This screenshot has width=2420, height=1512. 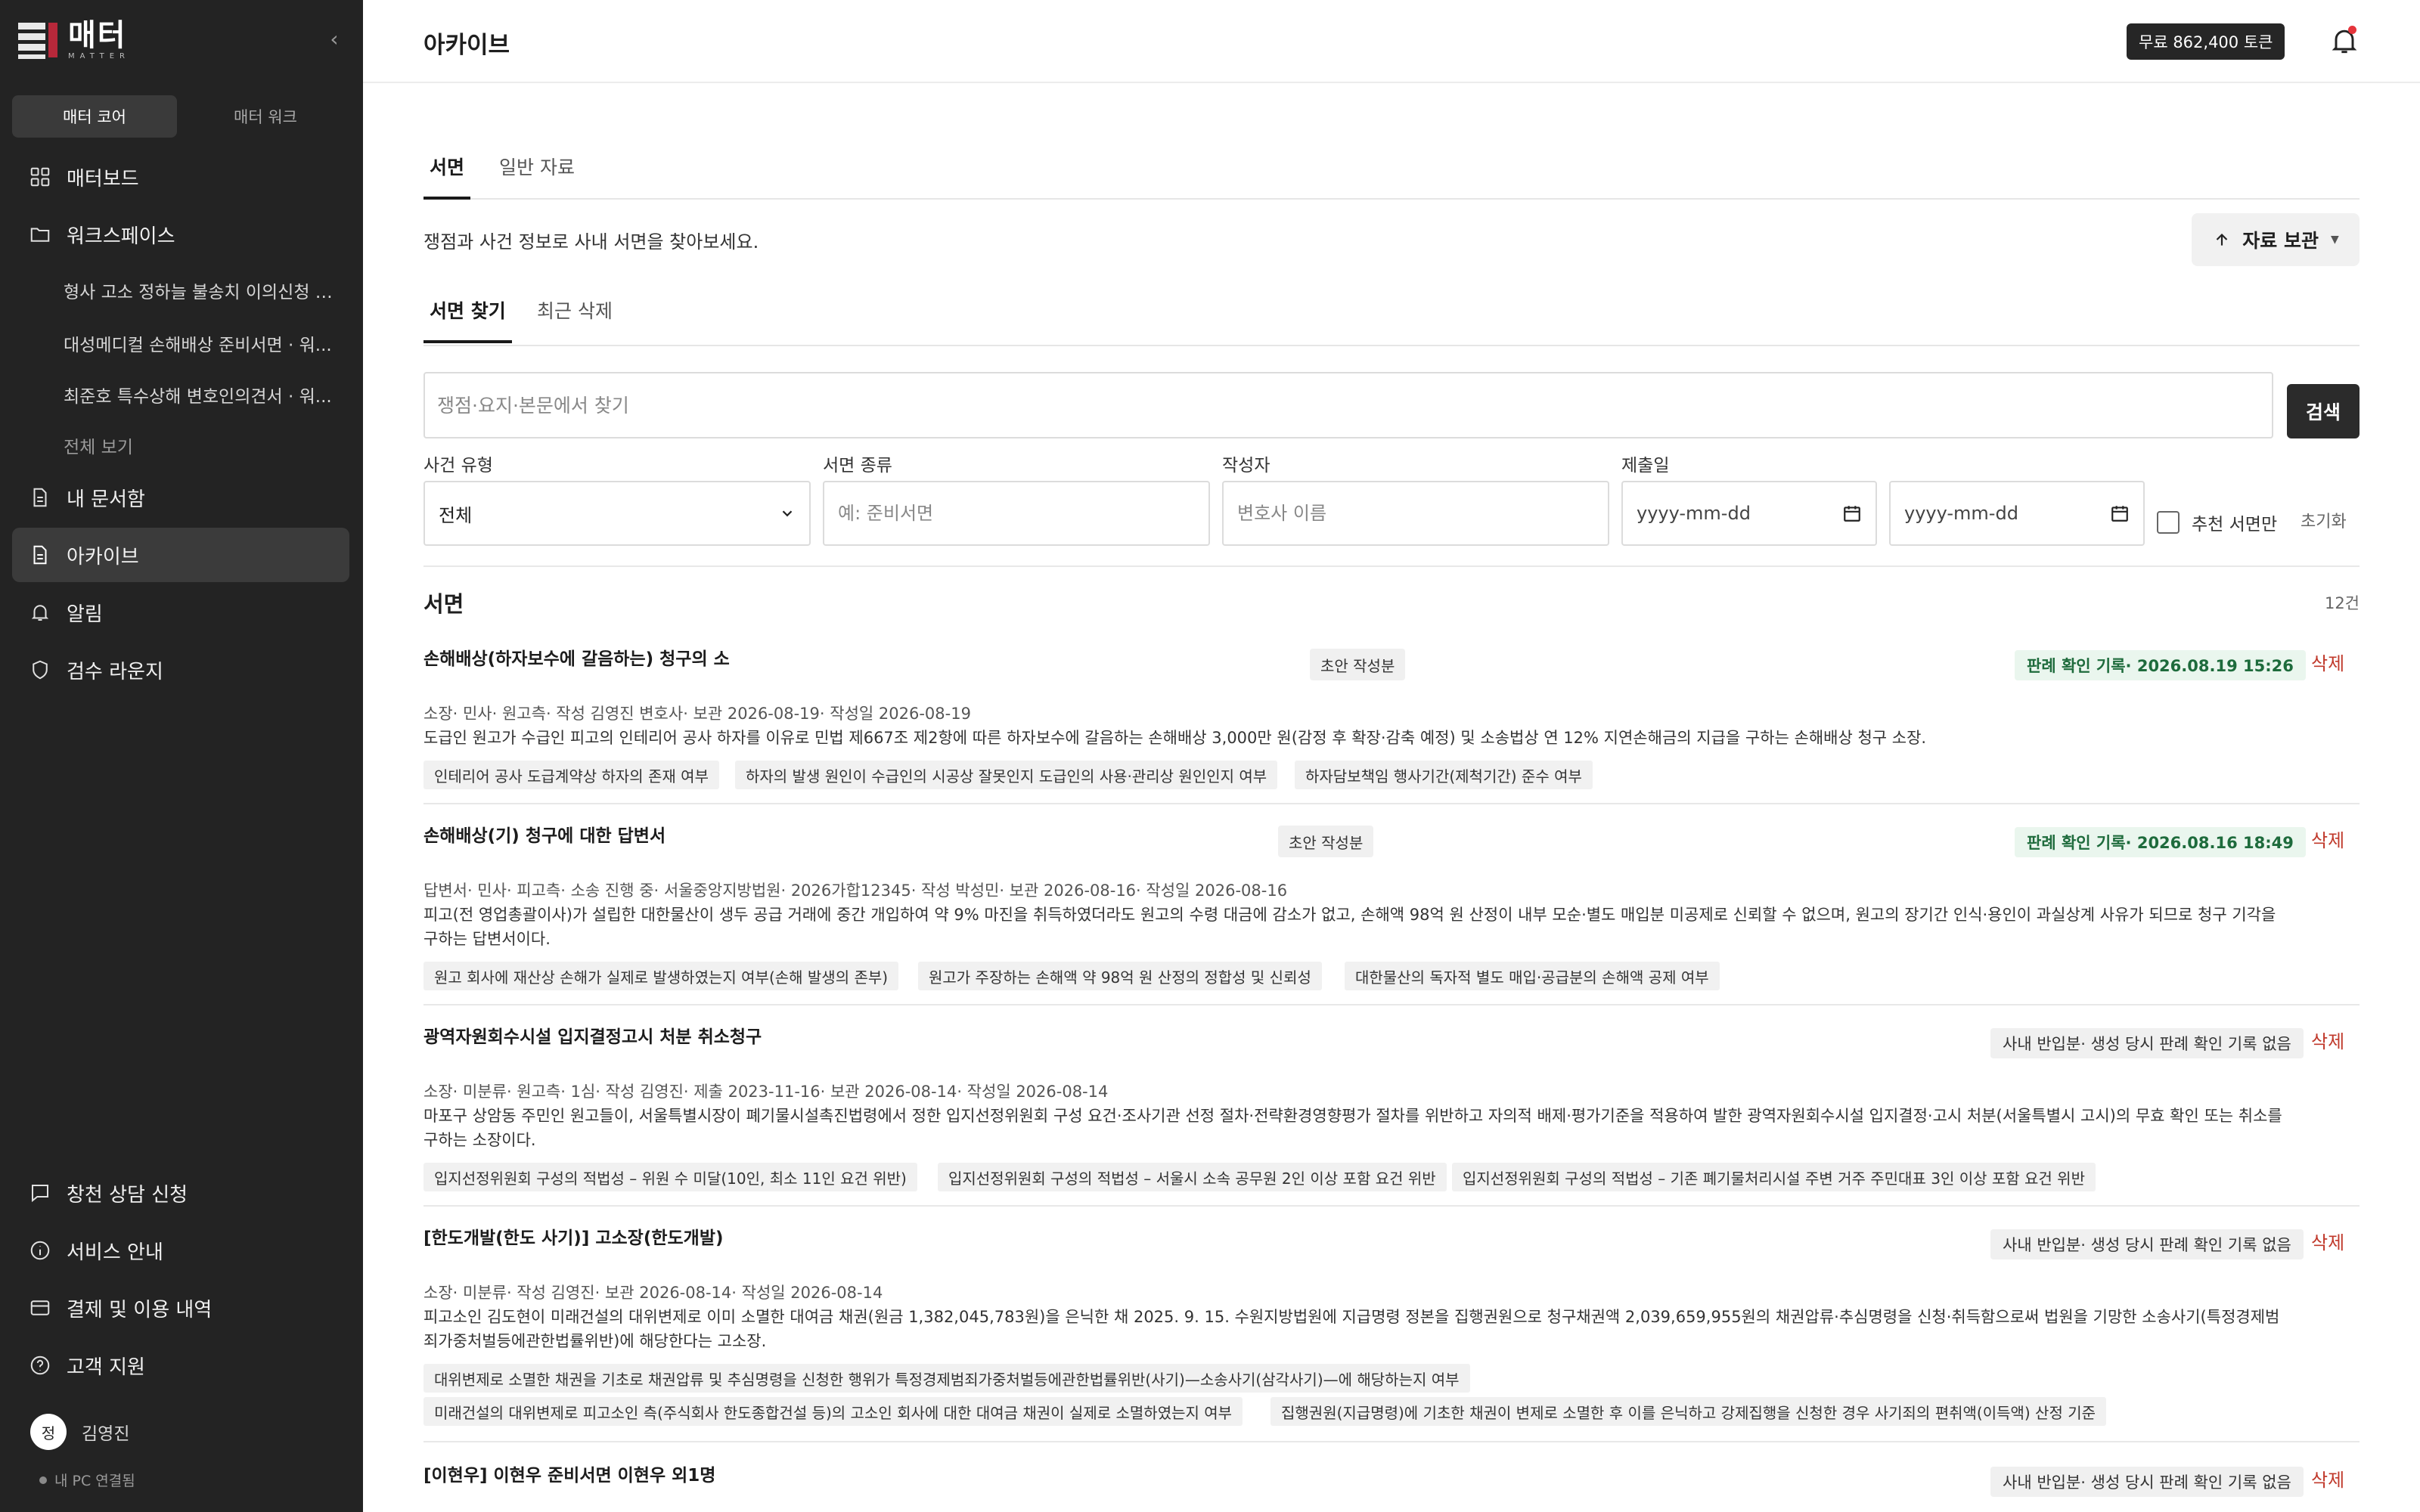 What do you see at coordinates (106, 500) in the screenshot?
I see `nav-my-docs-label: 내 문서함` at bounding box center [106, 500].